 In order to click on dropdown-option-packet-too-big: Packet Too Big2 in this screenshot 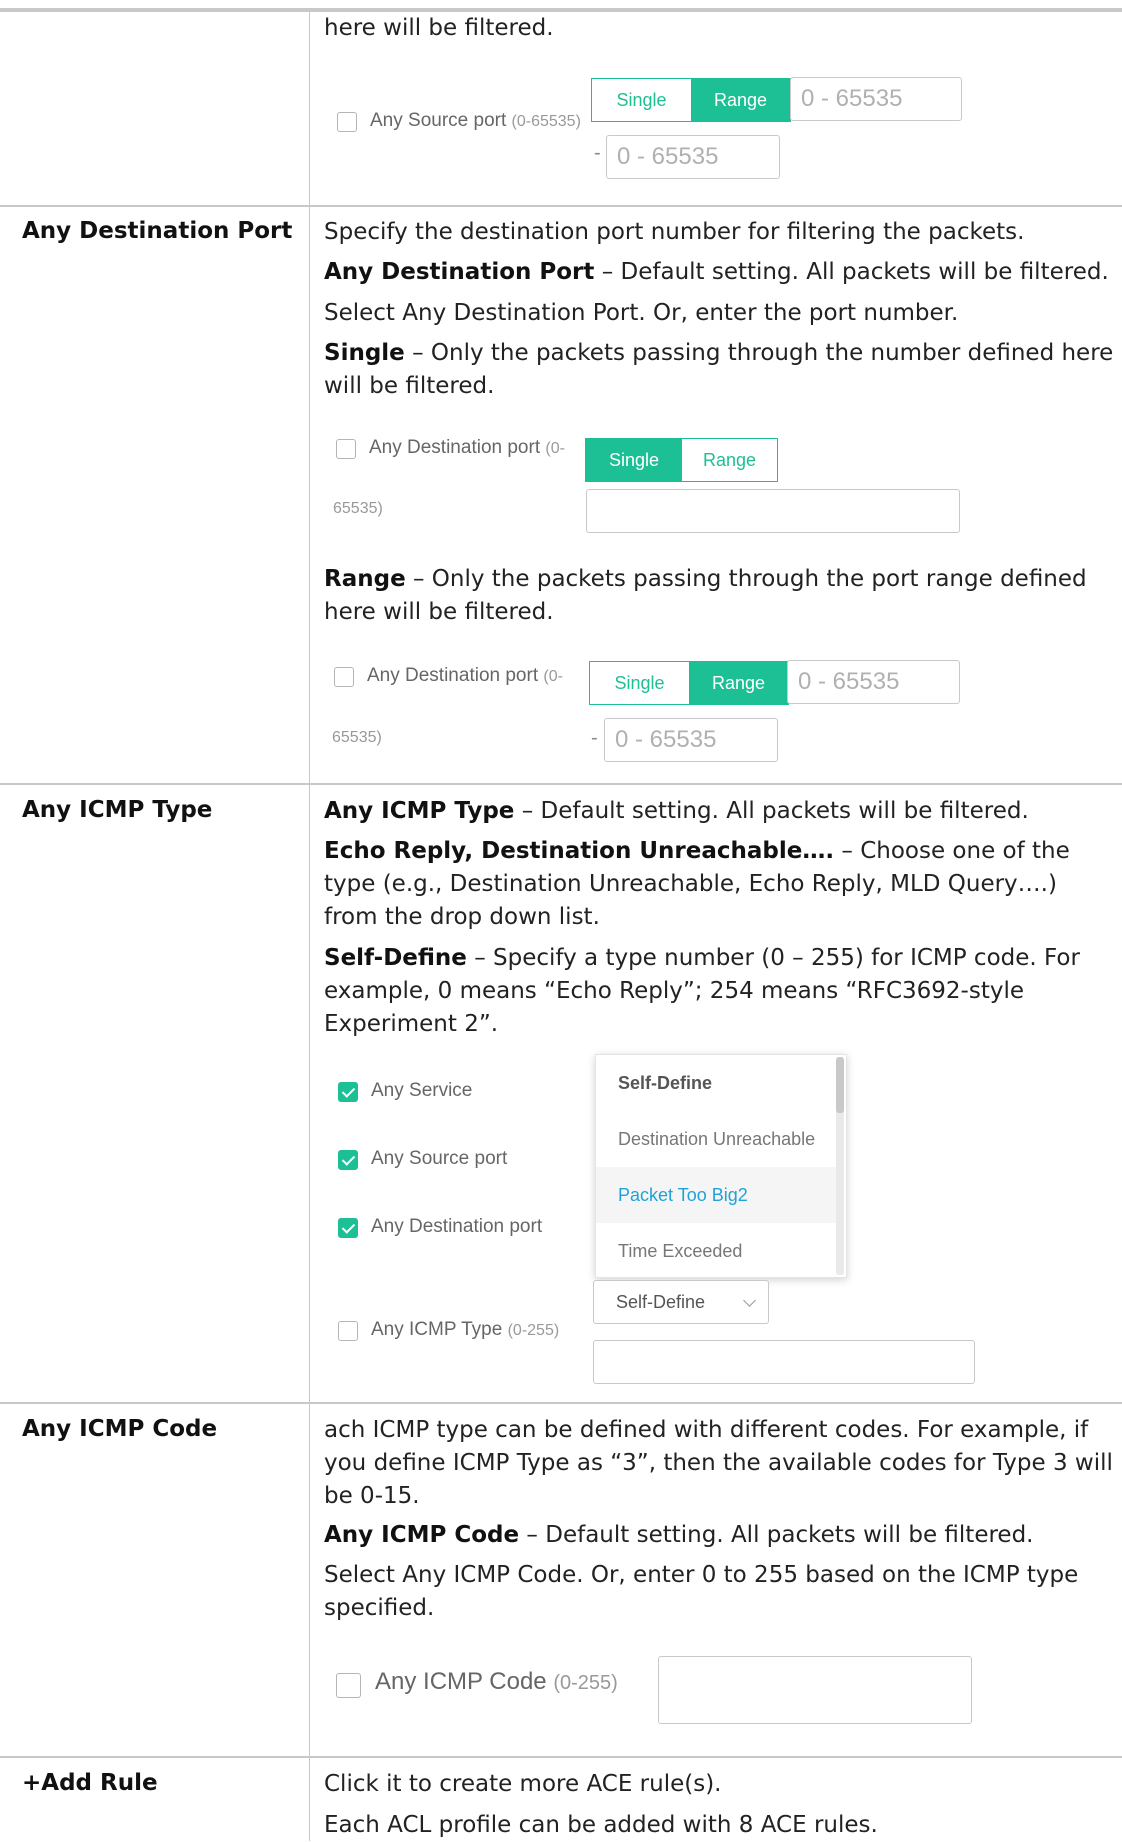, I will do `click(716, 1195)`.